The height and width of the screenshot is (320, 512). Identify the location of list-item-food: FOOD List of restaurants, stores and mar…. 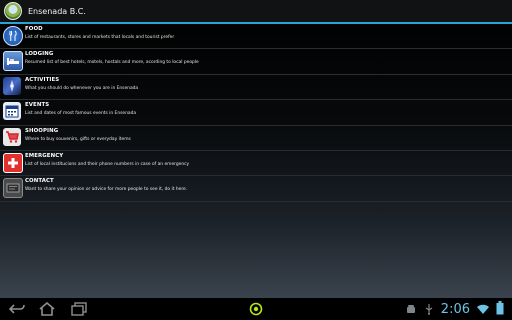
(256, 37).